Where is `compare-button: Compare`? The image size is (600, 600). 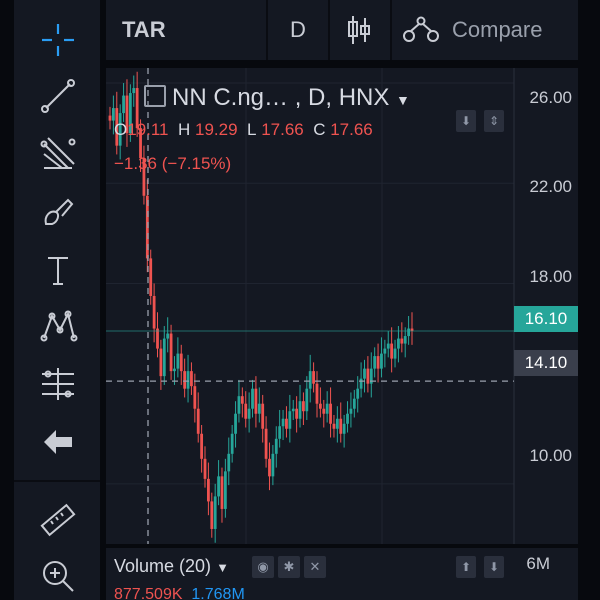 compare-button: Compare is located at coordinates (472, 30).